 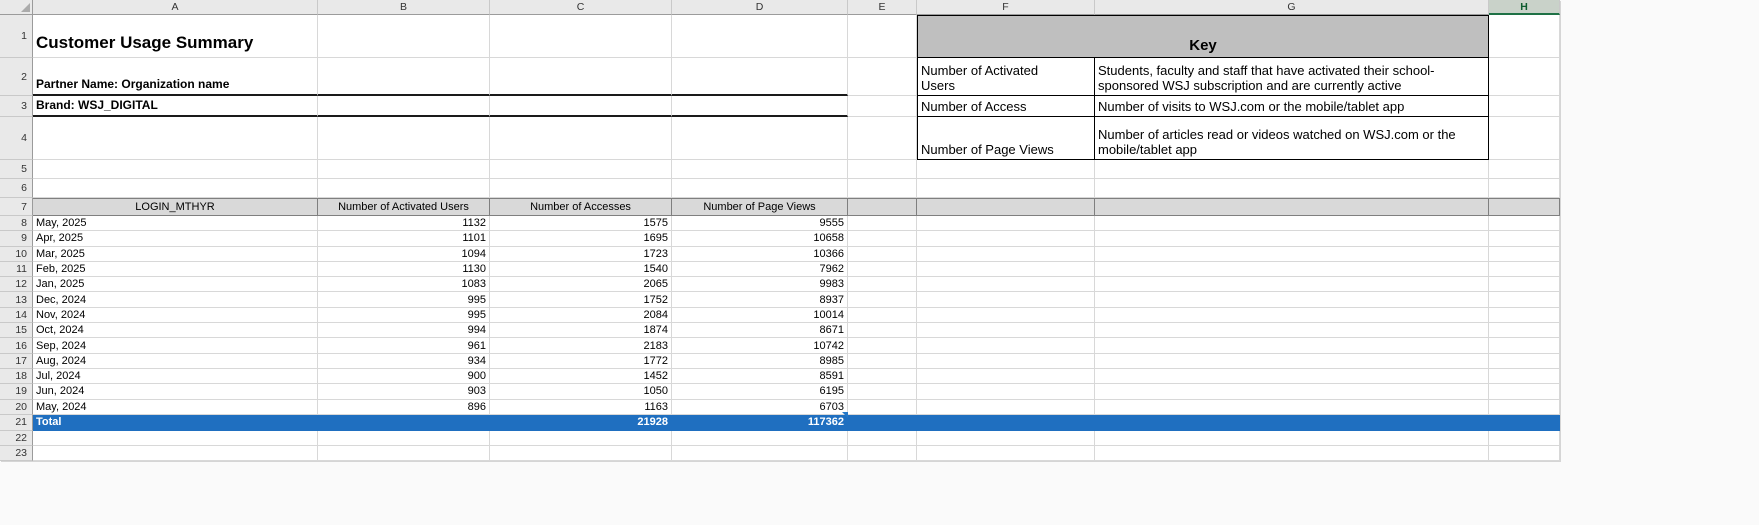 I want to click on cell-views: 10366, so click(x=760, y=254).